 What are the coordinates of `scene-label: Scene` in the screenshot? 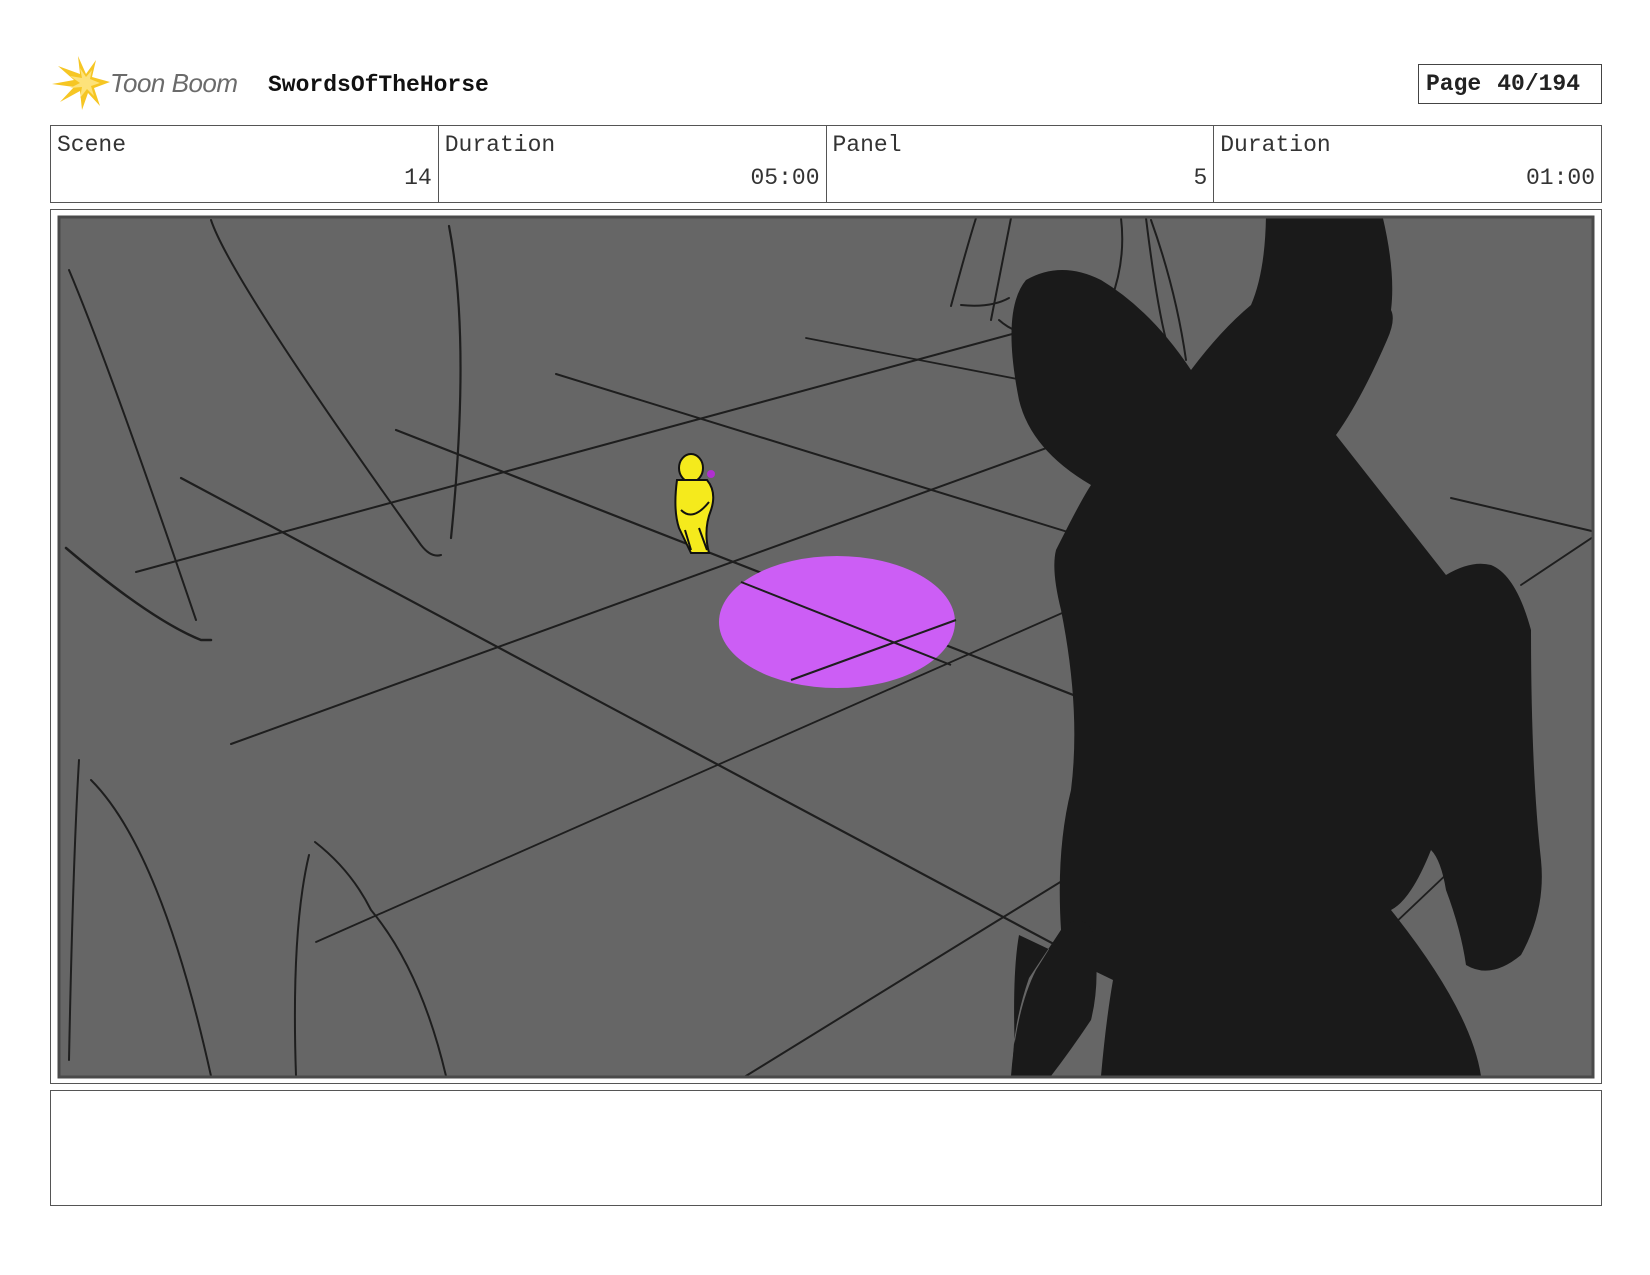 It's located at (92, 145).